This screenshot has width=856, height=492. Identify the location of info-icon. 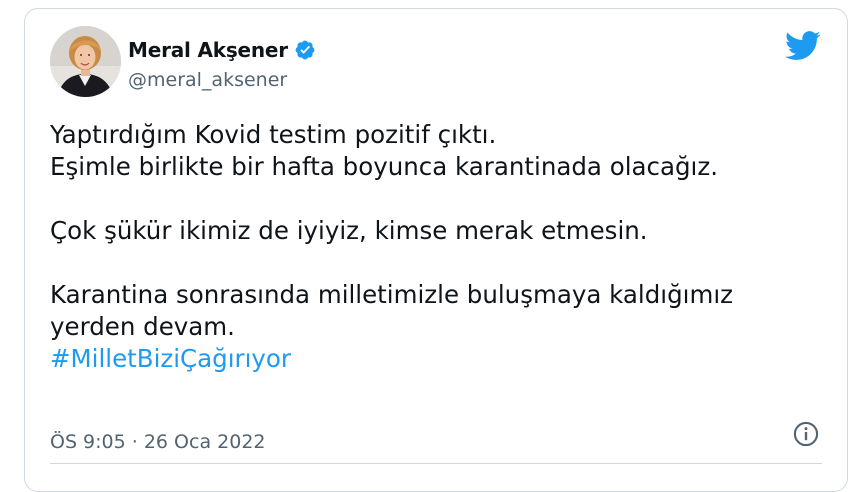
(806, 434).